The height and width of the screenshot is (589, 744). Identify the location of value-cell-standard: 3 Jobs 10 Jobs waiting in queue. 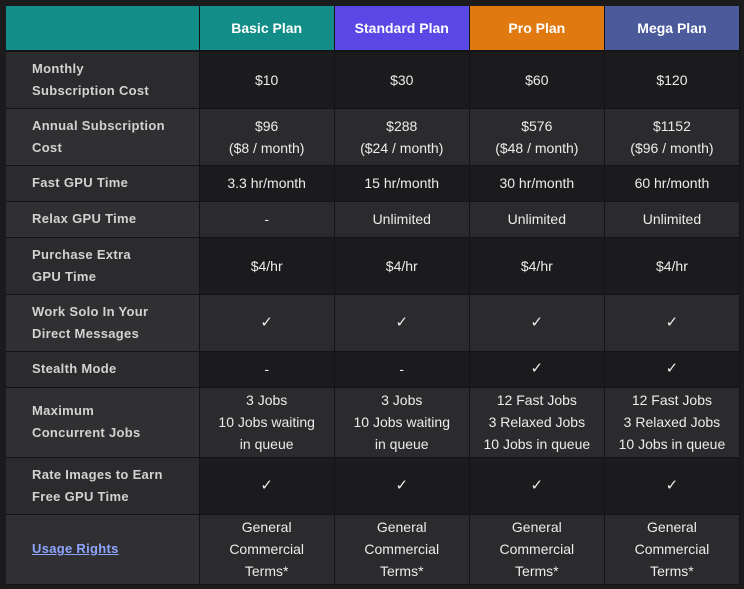
(402, 422).